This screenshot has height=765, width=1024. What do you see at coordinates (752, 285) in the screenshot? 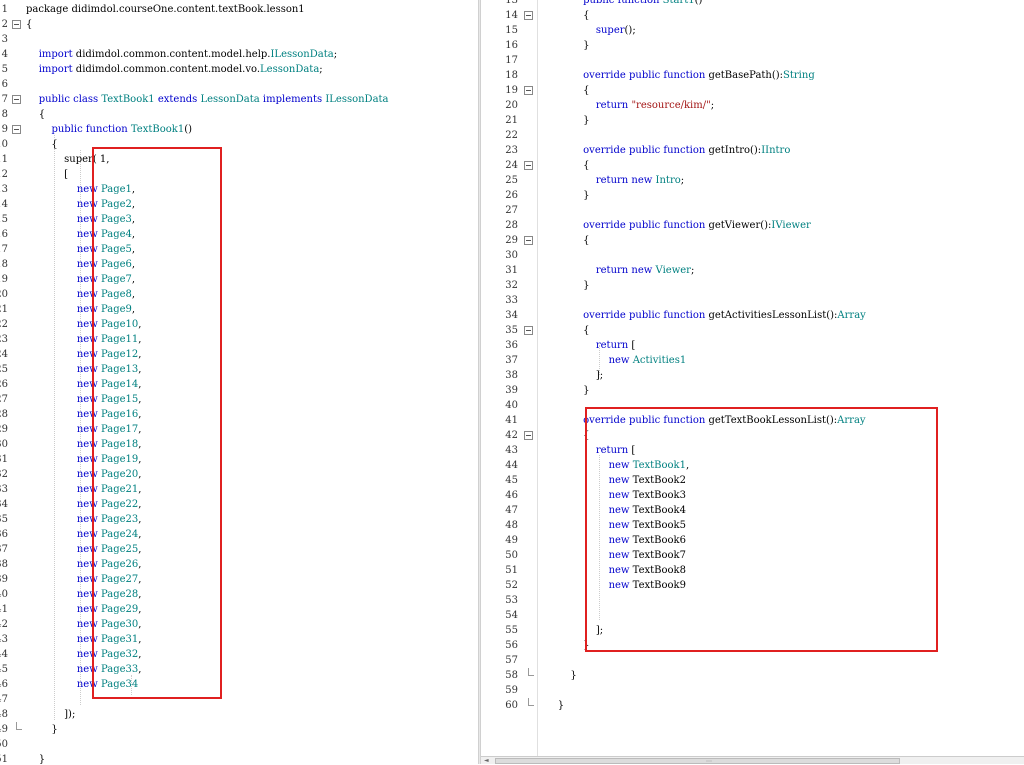
I see `code-line: 32 }` at bounding box center [752, 285].